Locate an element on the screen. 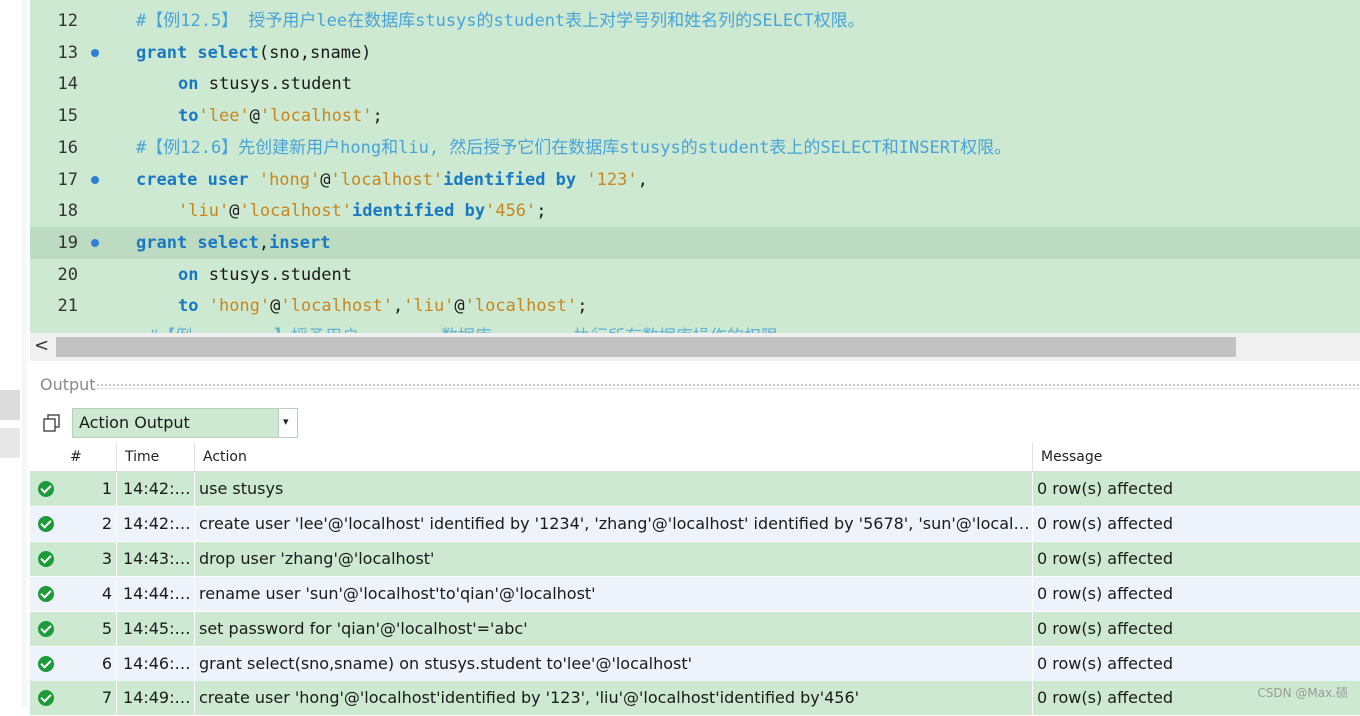  output-toolbar: Action Output ▾ is located at coordinates (695, 423).